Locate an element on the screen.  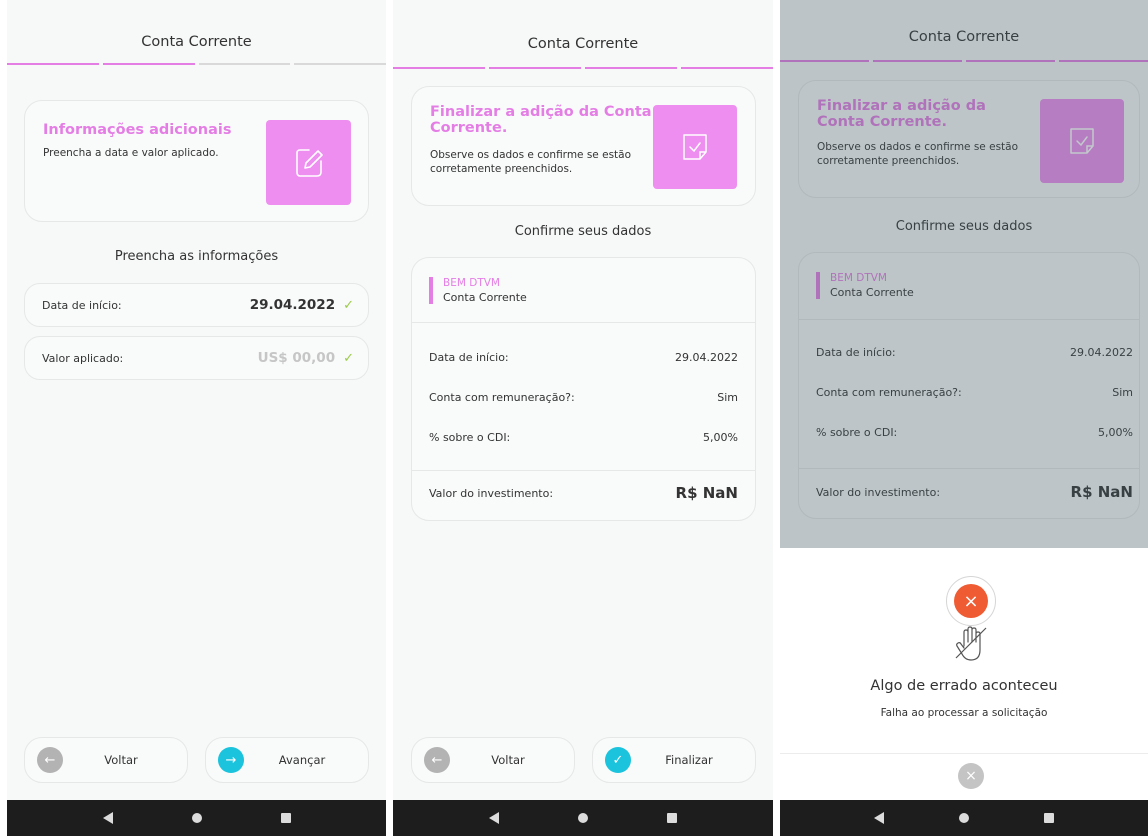
field-label: Data de início: is located at coordinates (82, 305).